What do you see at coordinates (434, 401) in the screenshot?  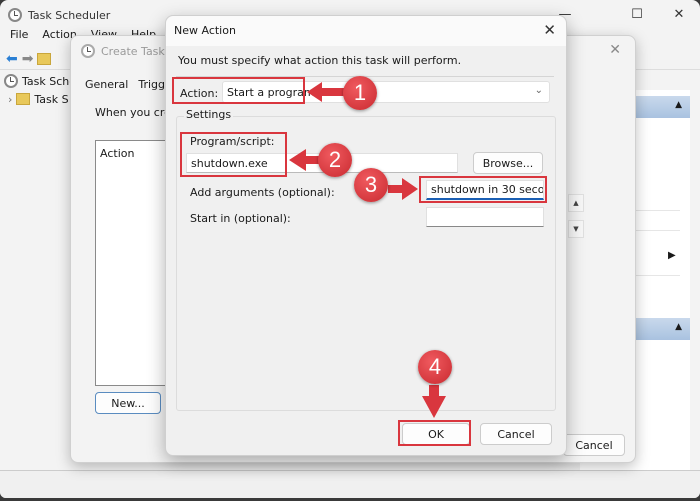 I see `arrow-4-icon` at bounding box center [434, 401].